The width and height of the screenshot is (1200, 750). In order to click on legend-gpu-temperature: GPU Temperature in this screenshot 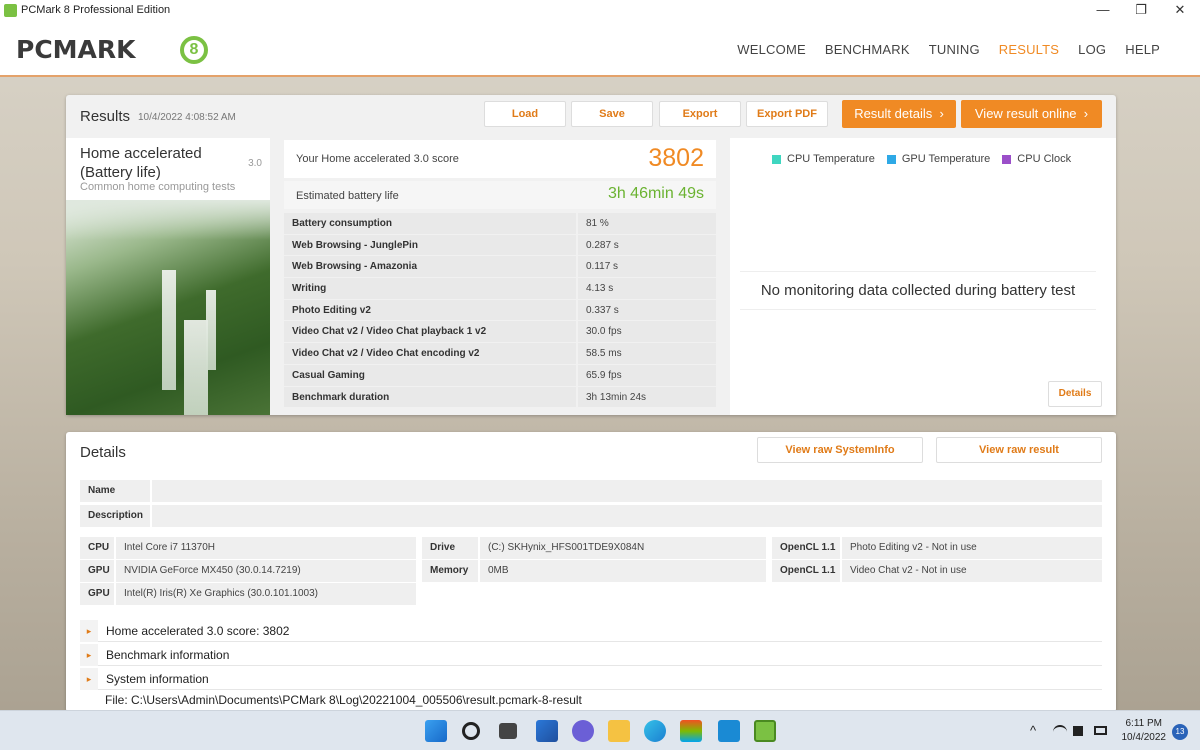, I will do `click(938, 159)`.